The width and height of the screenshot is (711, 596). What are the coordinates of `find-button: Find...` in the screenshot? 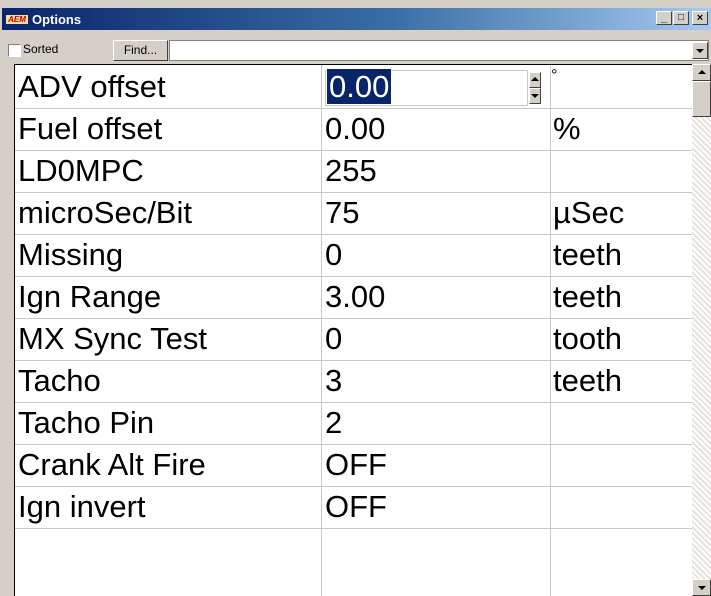 It's located at (140, 50).